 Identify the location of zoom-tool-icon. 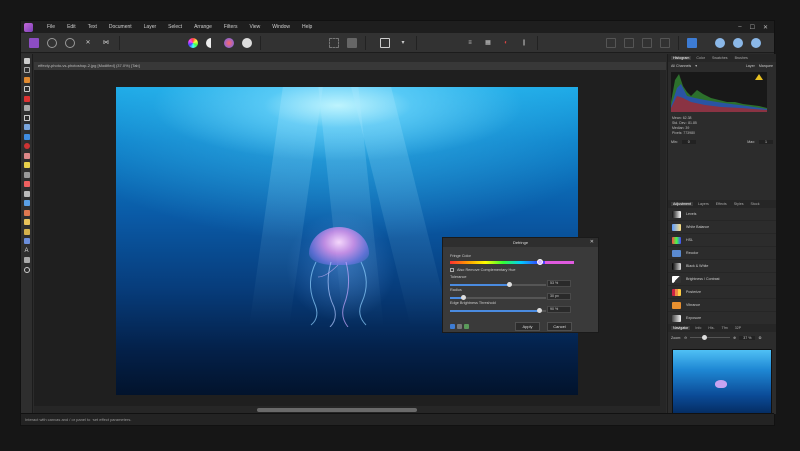
(26, 269).